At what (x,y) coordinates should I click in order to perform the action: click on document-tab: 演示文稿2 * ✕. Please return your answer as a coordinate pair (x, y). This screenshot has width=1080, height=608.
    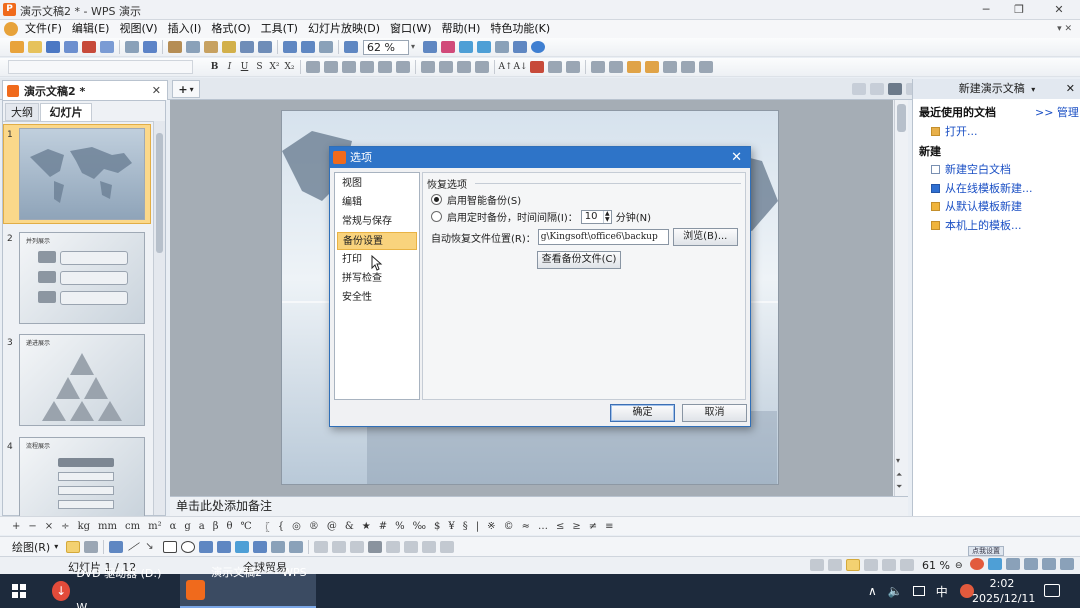
    Looking at the image, I should click on (85, 90).